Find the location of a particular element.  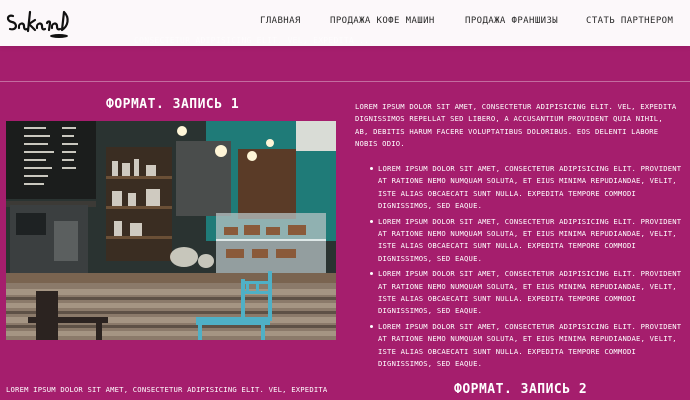

logo-graphic is located at coordinates (37, 24).